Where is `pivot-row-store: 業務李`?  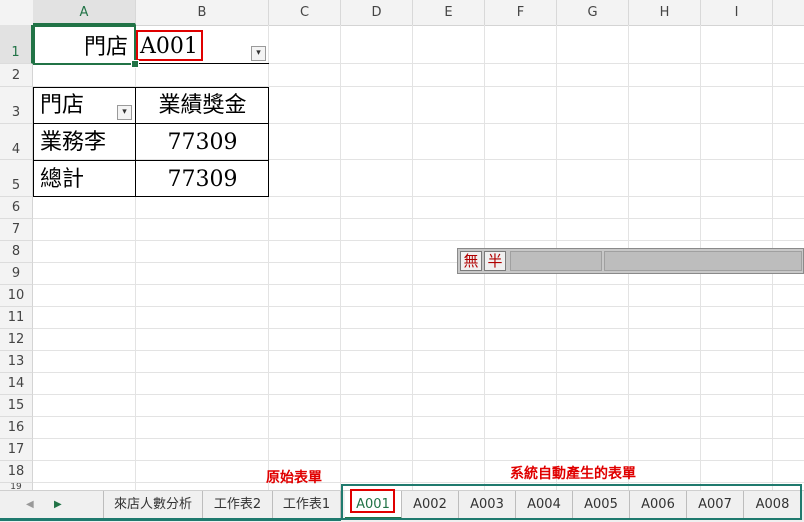
pivot-row-store: 業務李 is located at coordinates (73, 143).